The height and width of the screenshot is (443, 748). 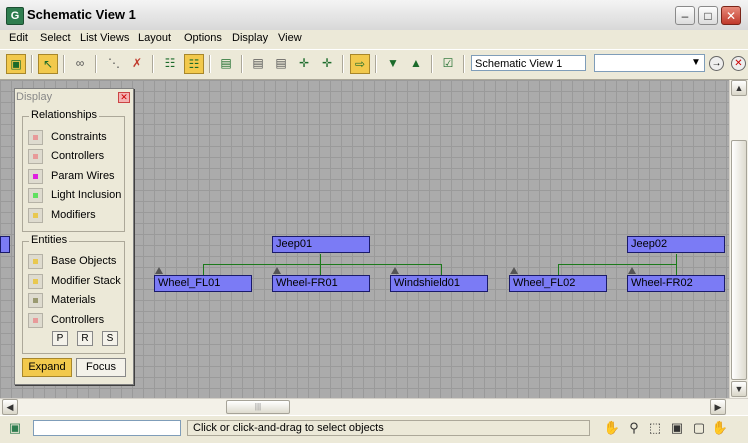 I want to click on menu-display: Display, so click(x=250, y=38).